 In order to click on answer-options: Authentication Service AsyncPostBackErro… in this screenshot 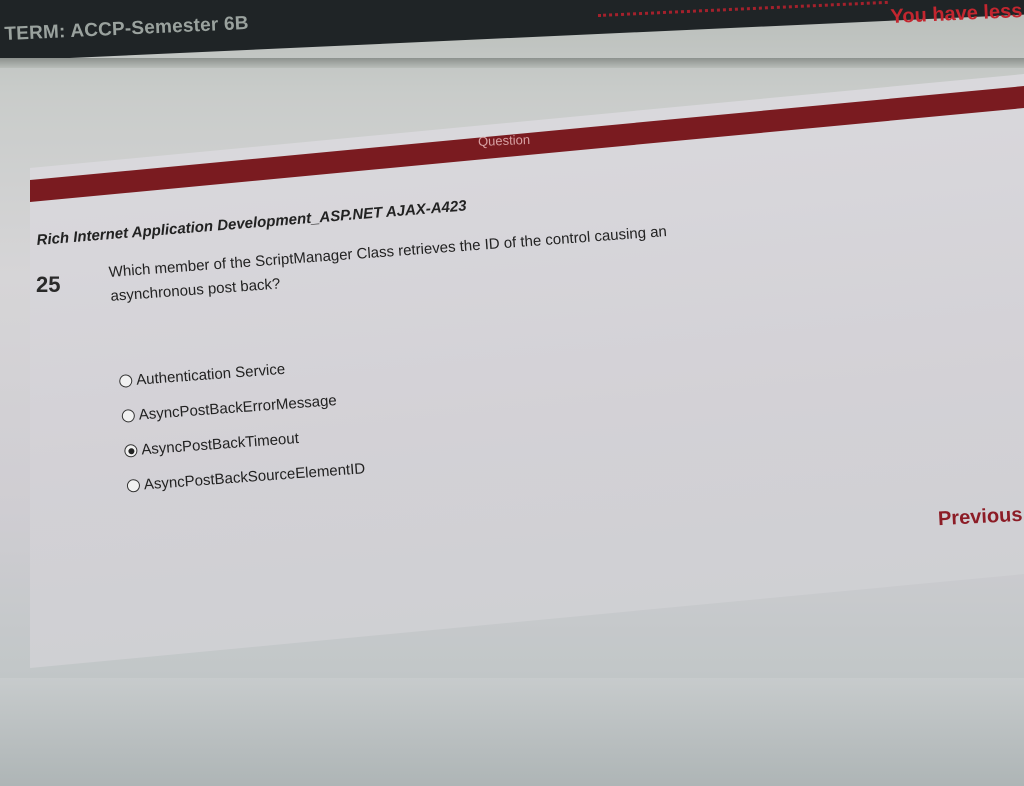, I will do `click(242, 425)`.